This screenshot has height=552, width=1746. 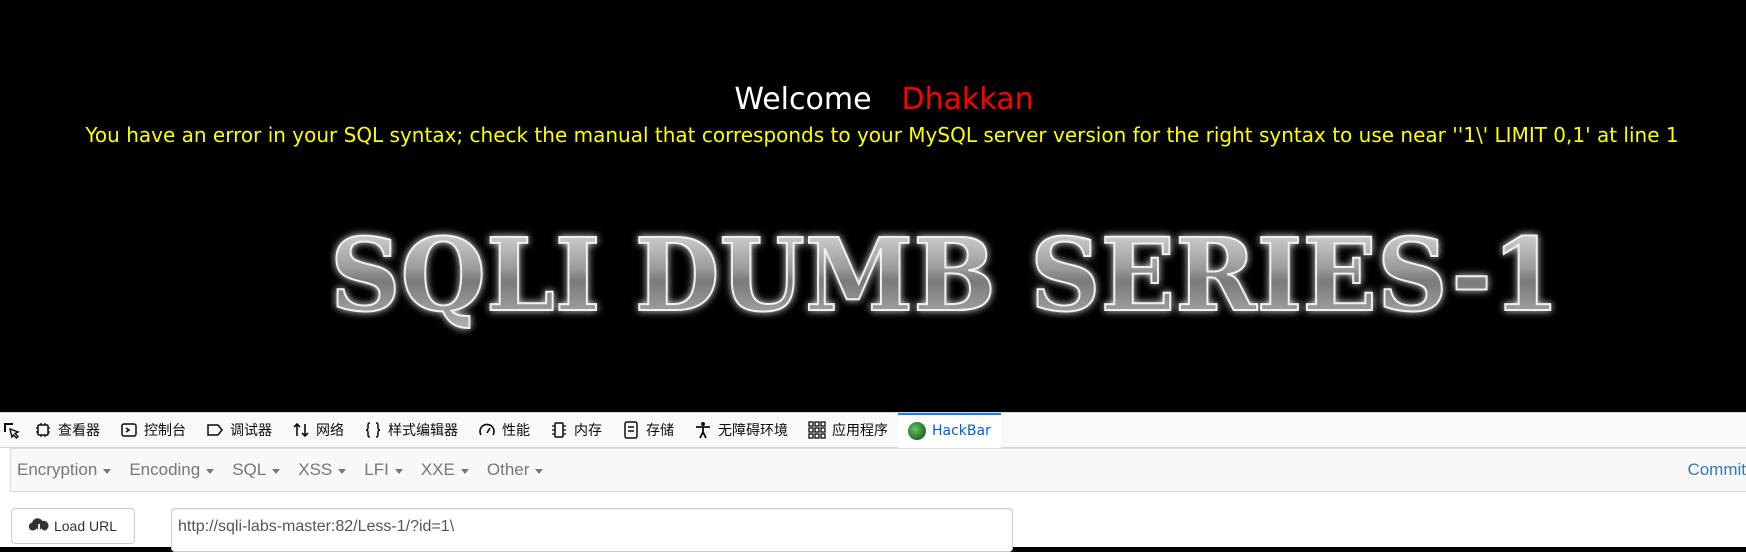 I want to click on tab-performance: 性能, so click(x=504, y=430).